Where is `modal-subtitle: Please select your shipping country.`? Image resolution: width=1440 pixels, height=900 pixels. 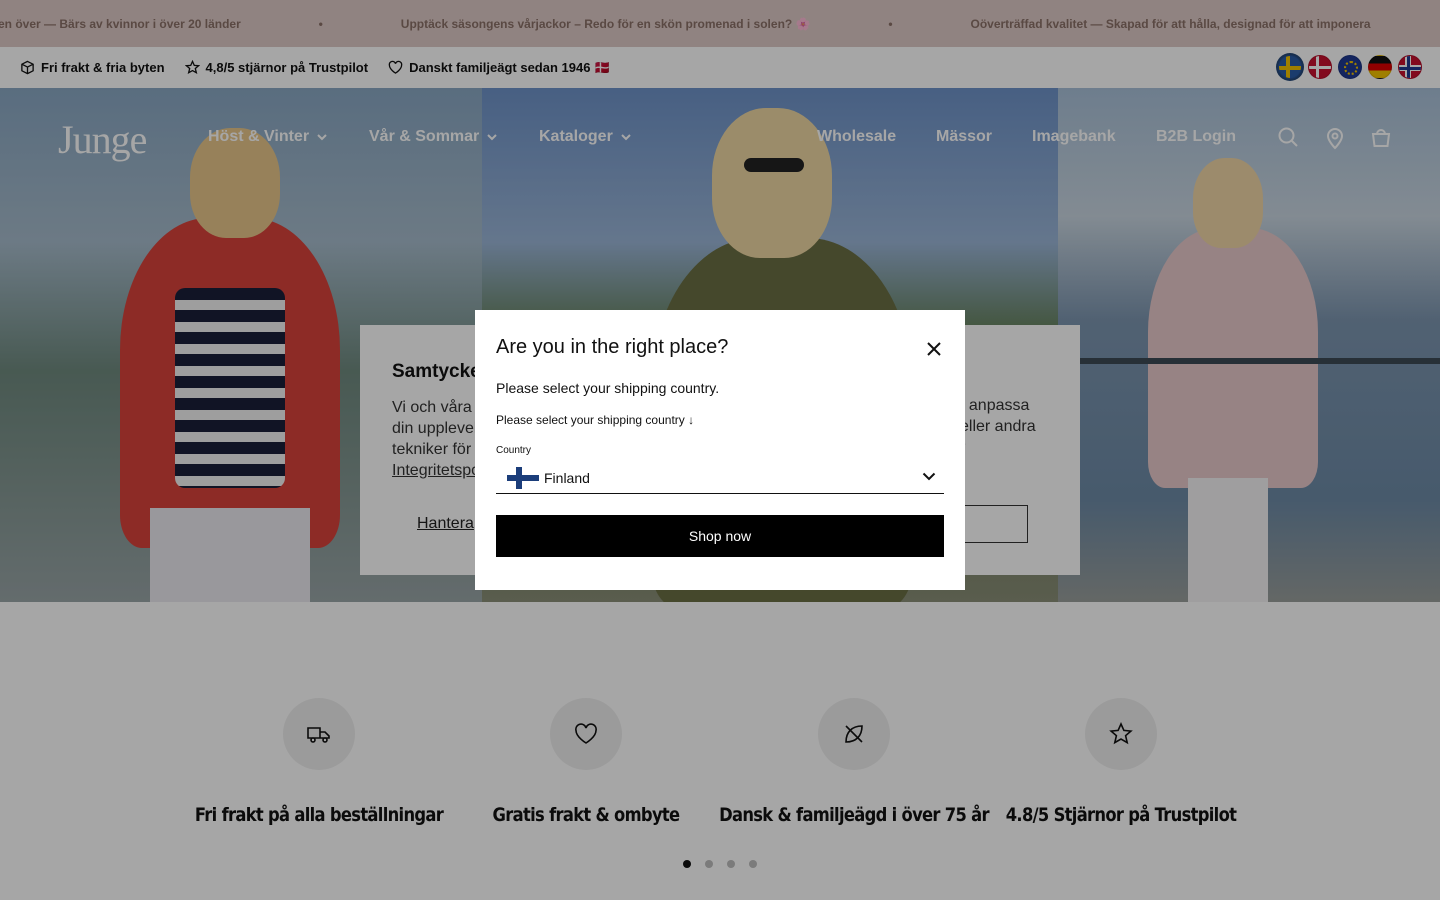 modal-subtitle: Please select your shipping country. is located at coordinates (608, 388).